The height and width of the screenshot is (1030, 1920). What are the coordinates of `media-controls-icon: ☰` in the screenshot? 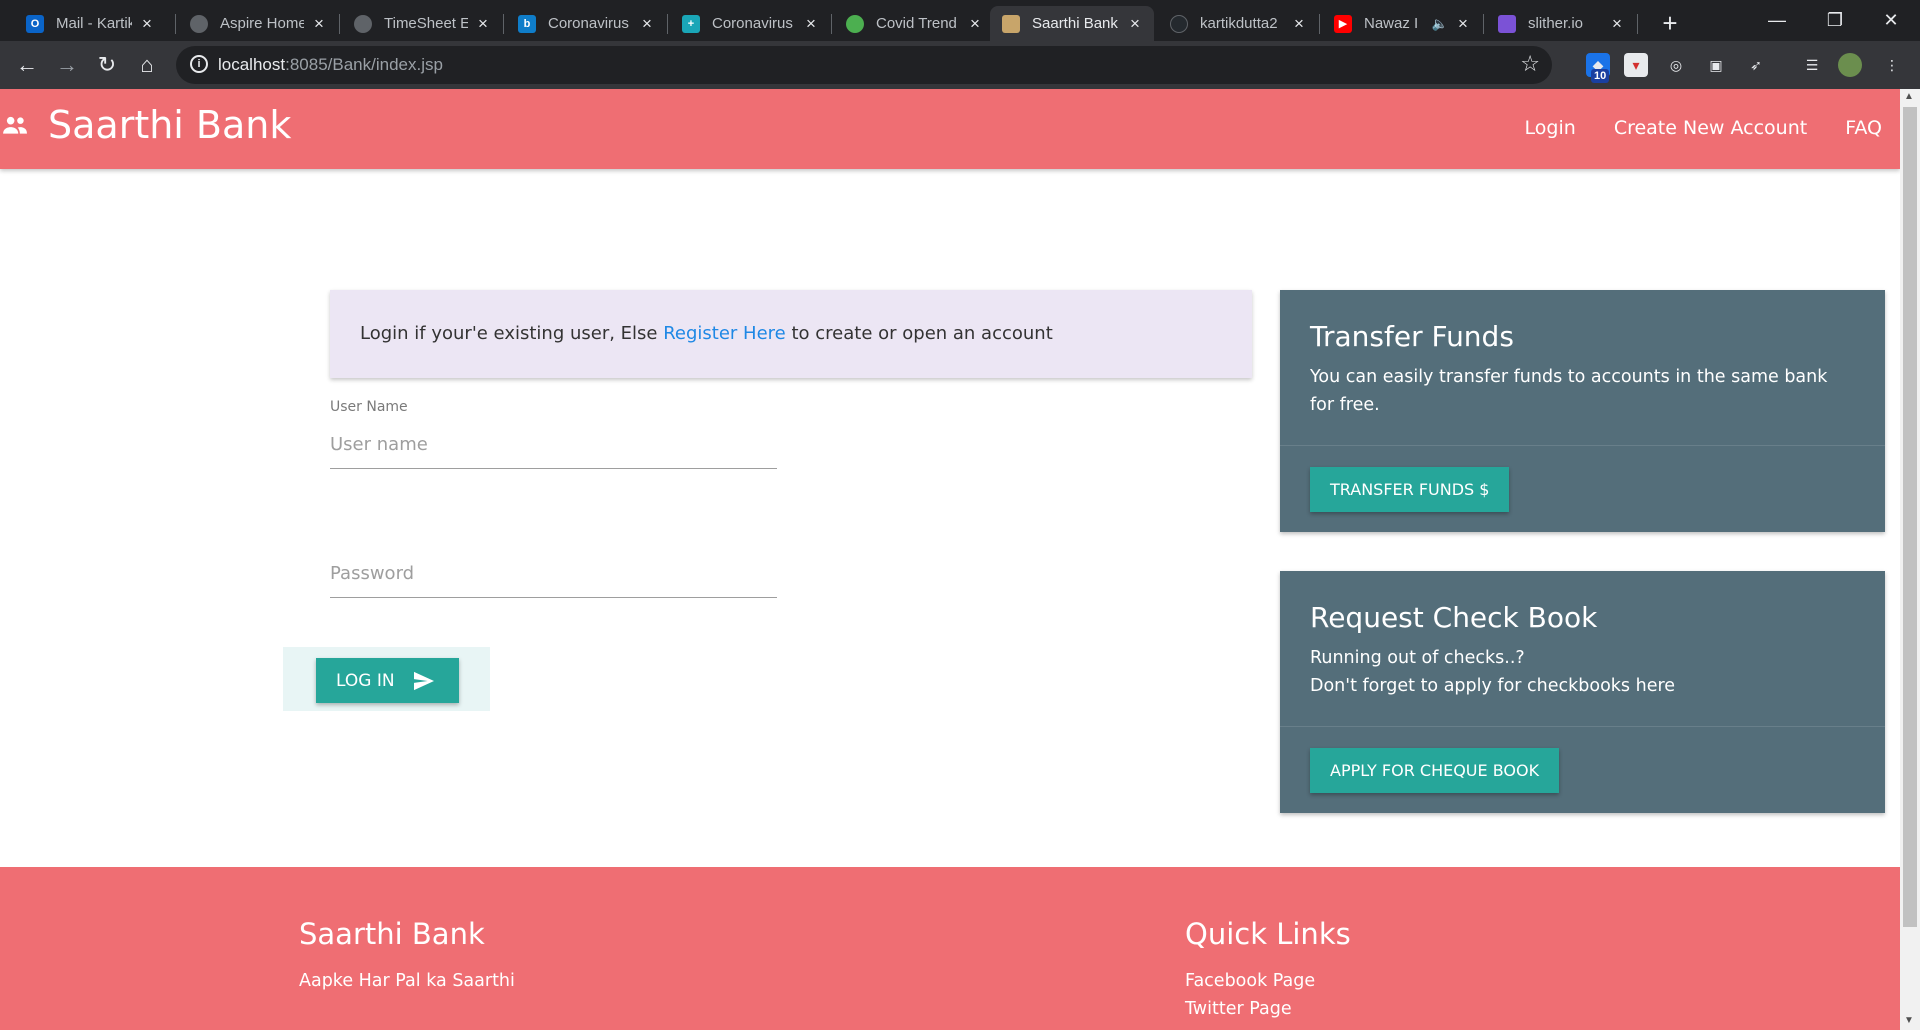 It's located at (1812, 65).